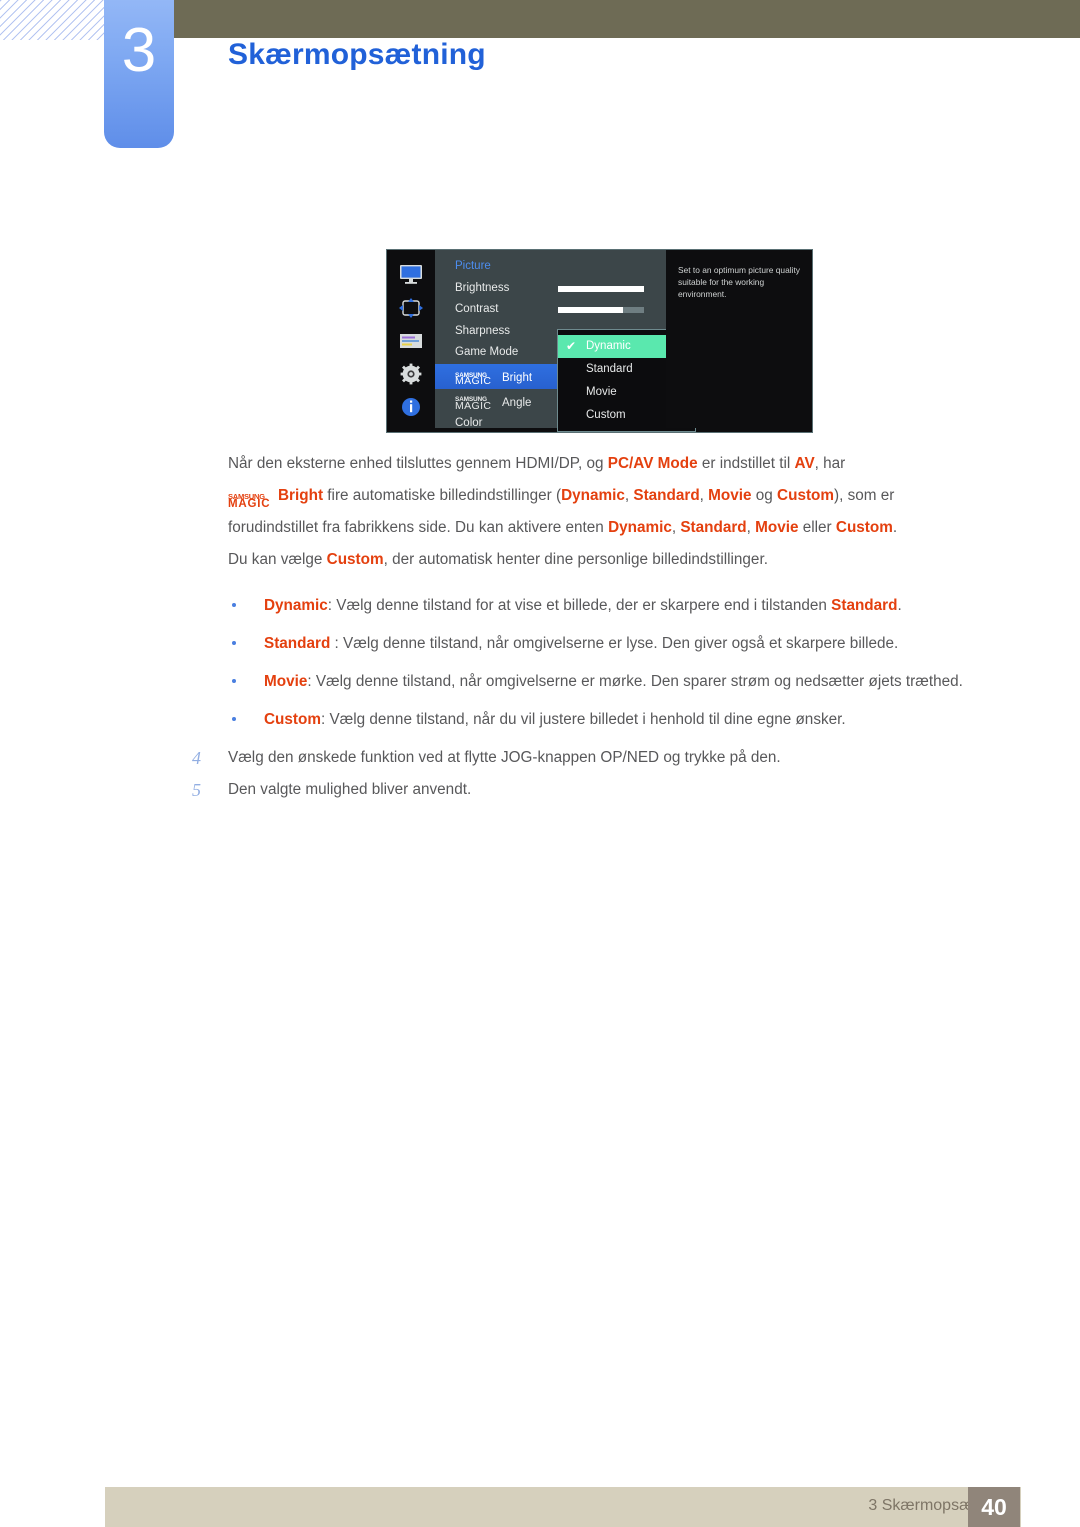 The height and width of the screenshot is (1527, 1080). I want to click on magic-brand-main: MAGIC, so click(249, 504).